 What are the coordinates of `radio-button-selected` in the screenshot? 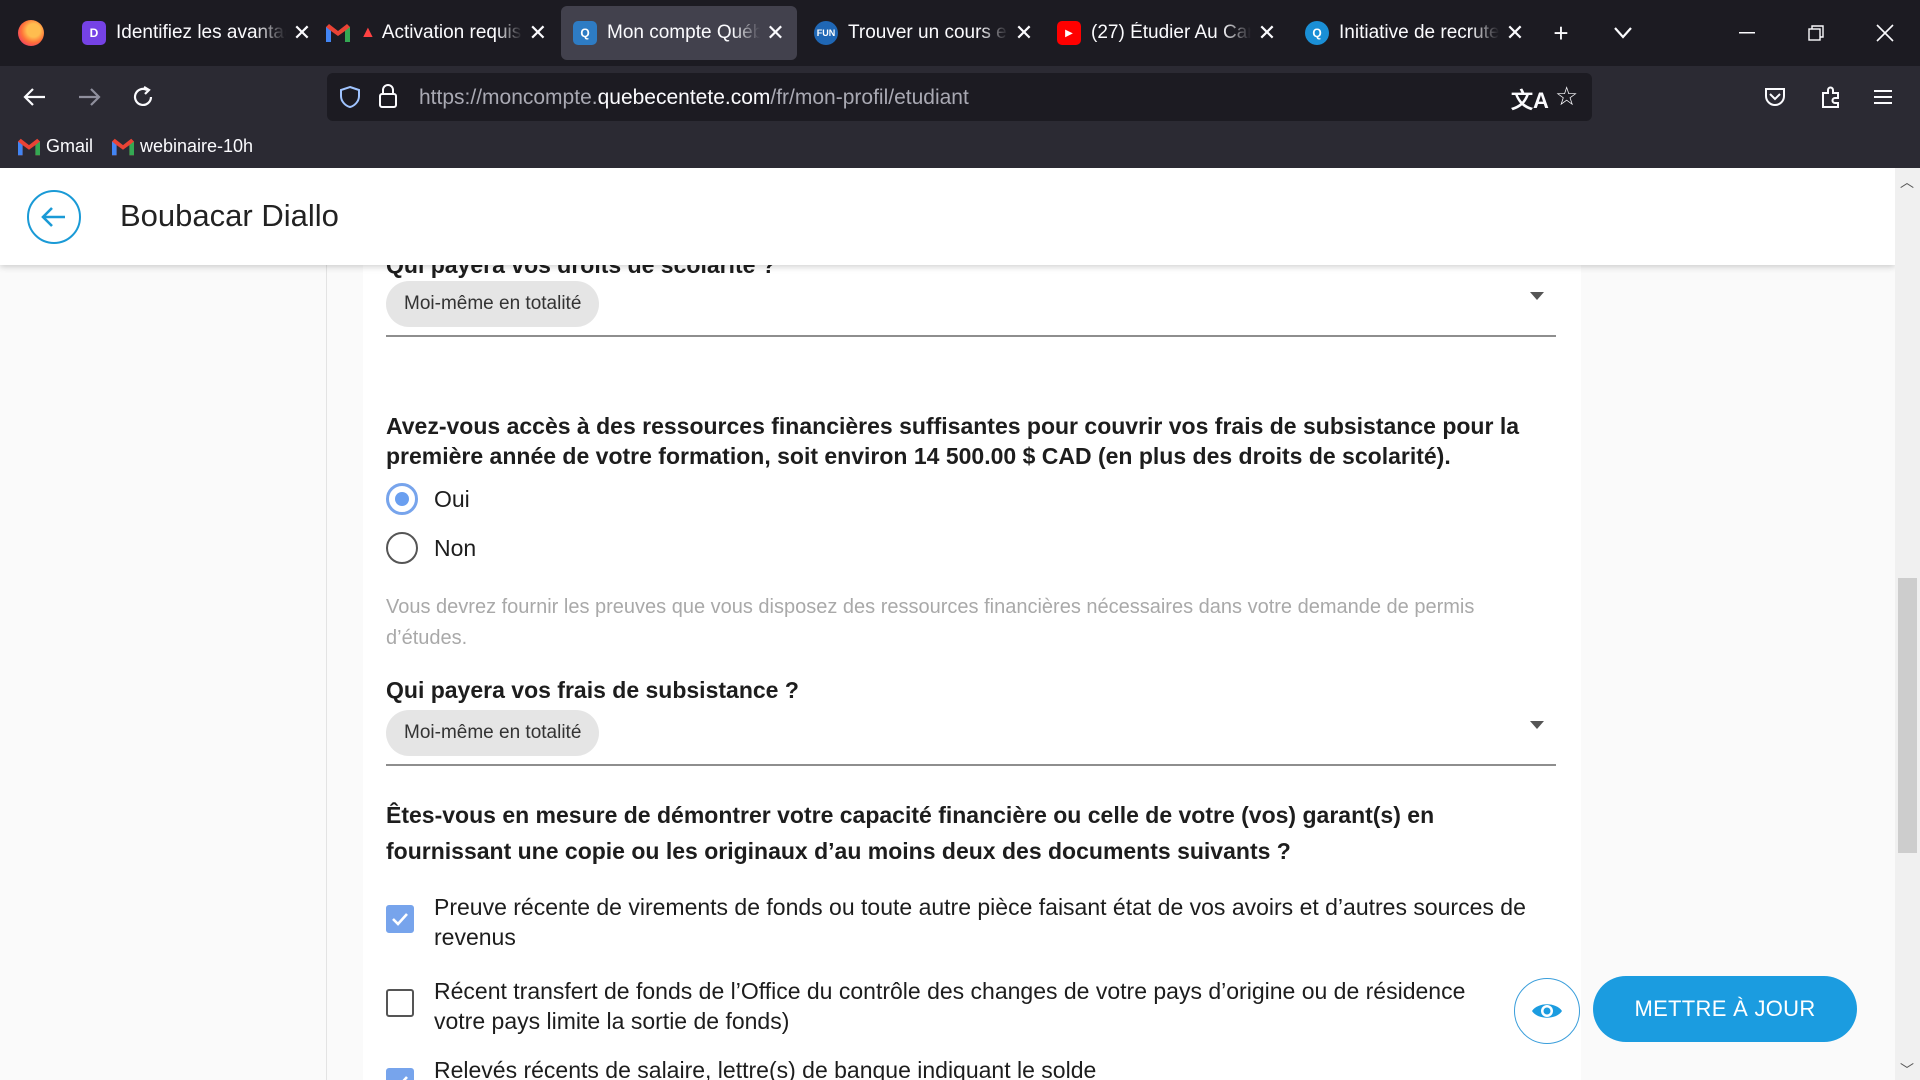 It's located at (402, 499).